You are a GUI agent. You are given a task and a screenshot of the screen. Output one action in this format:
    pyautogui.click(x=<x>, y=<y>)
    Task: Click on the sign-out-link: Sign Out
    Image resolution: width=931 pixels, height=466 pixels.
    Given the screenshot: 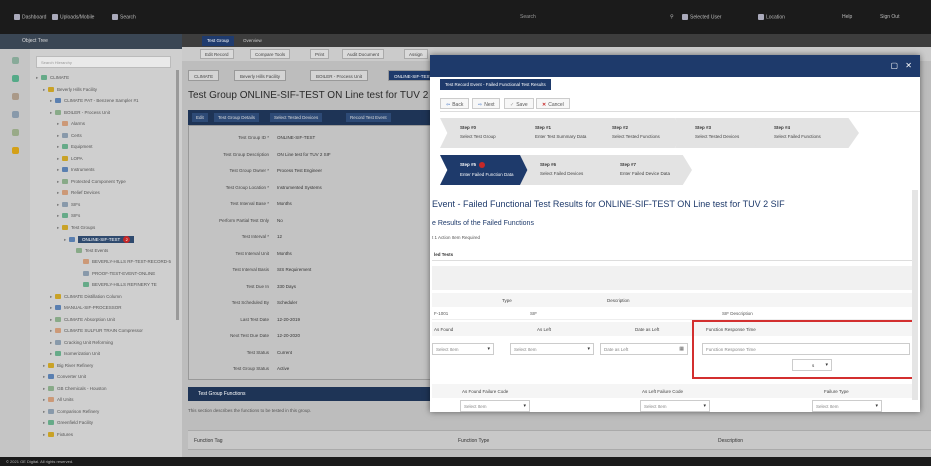 What is the action you would take?
    pyautogui.click(x=889, y=17)
    